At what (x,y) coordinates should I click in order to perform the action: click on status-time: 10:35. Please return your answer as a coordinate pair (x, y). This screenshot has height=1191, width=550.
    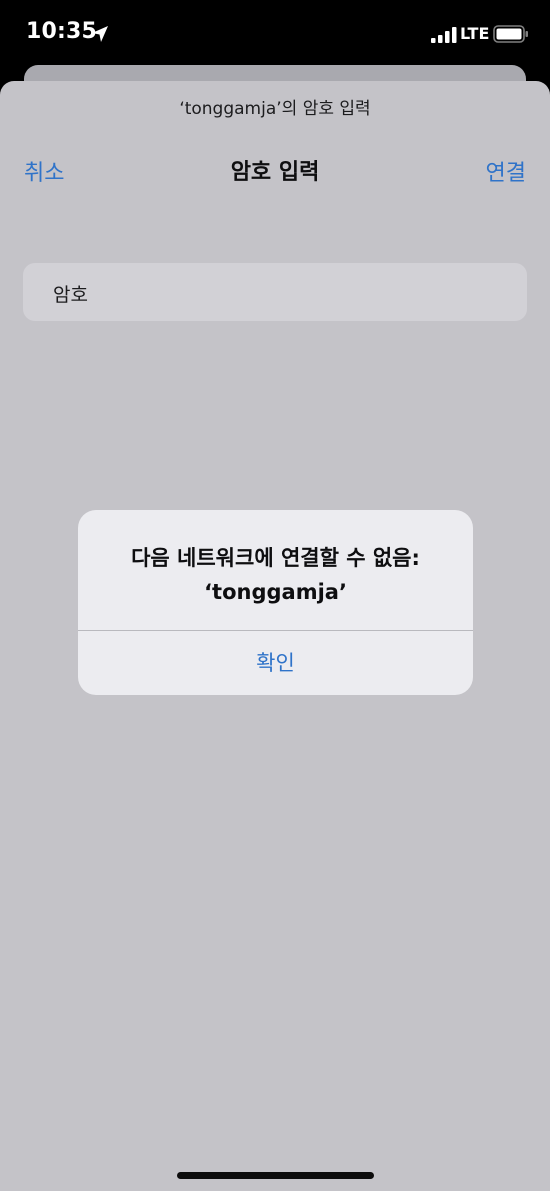
    Looking at the image, I should click on (62, 31).